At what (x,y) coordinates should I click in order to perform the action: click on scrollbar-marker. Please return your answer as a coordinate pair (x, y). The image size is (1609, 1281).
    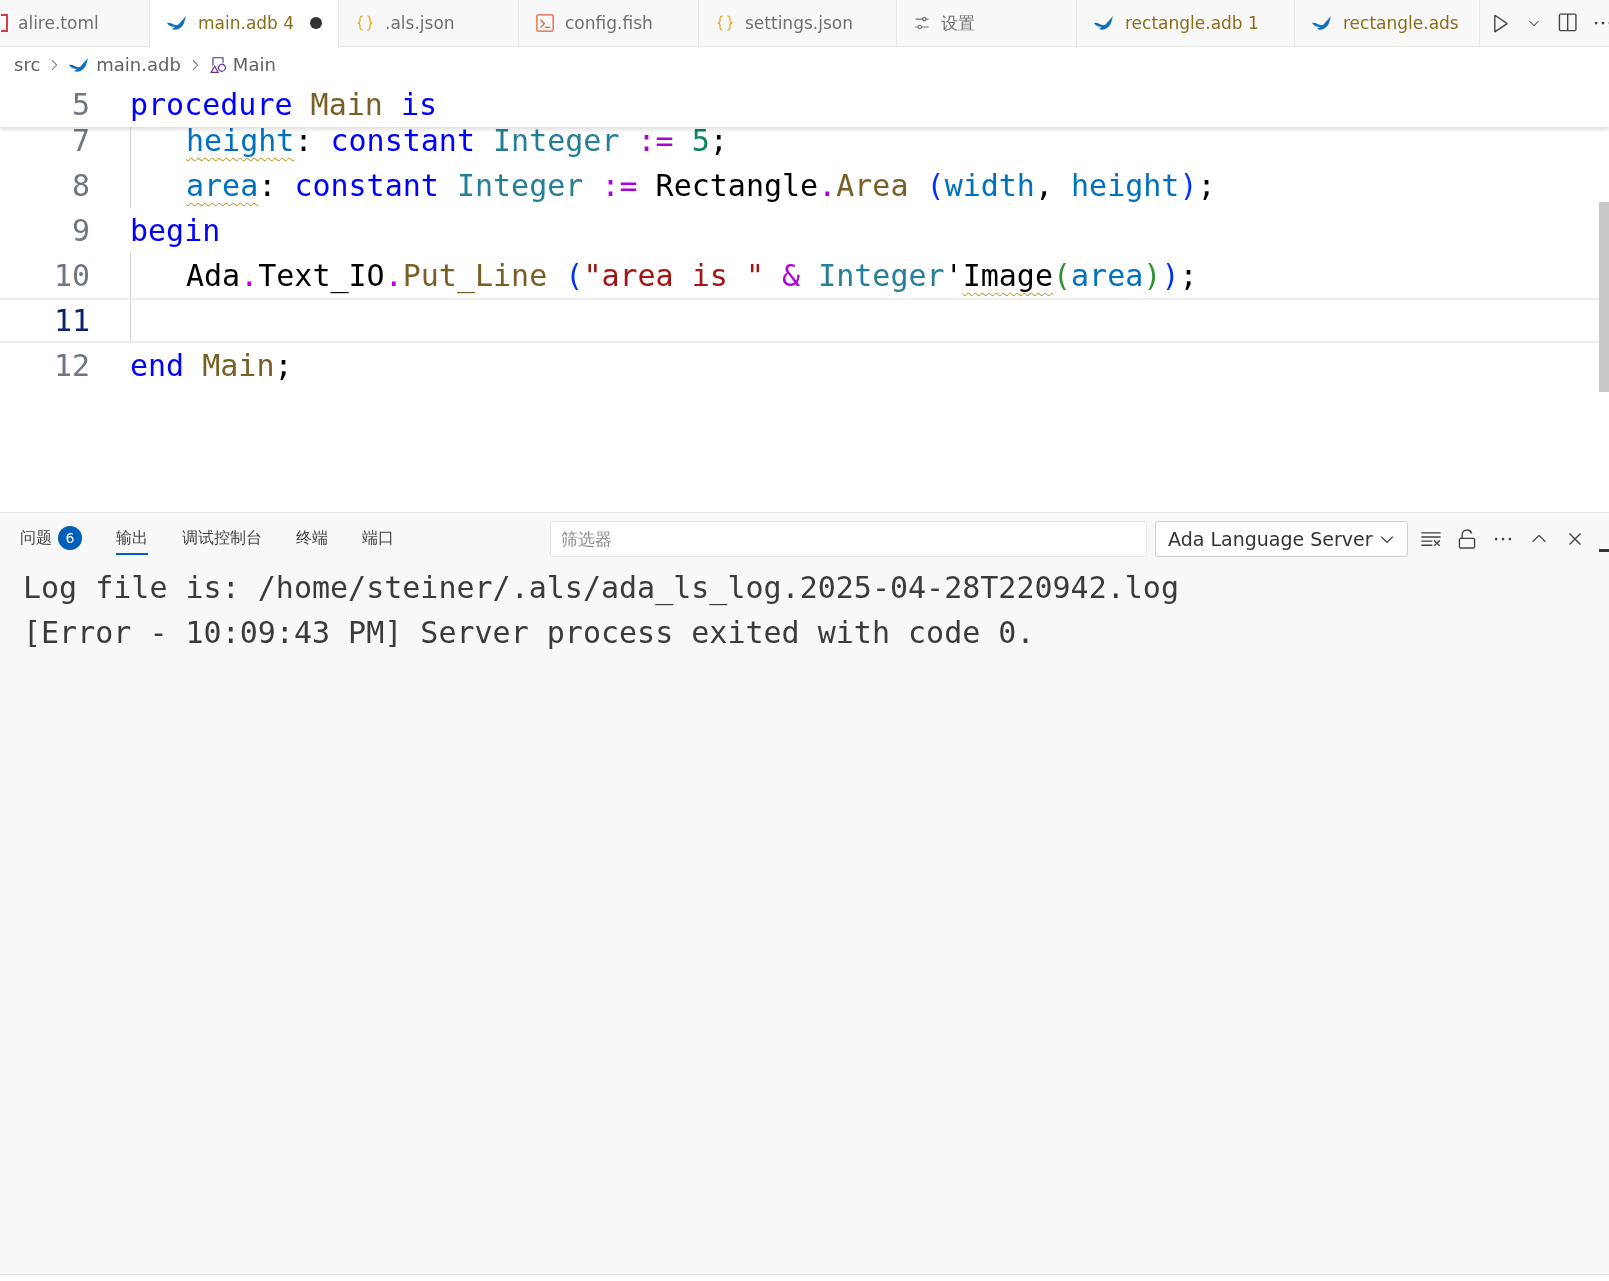
    Looking at the image, I should click on (1604, 550).